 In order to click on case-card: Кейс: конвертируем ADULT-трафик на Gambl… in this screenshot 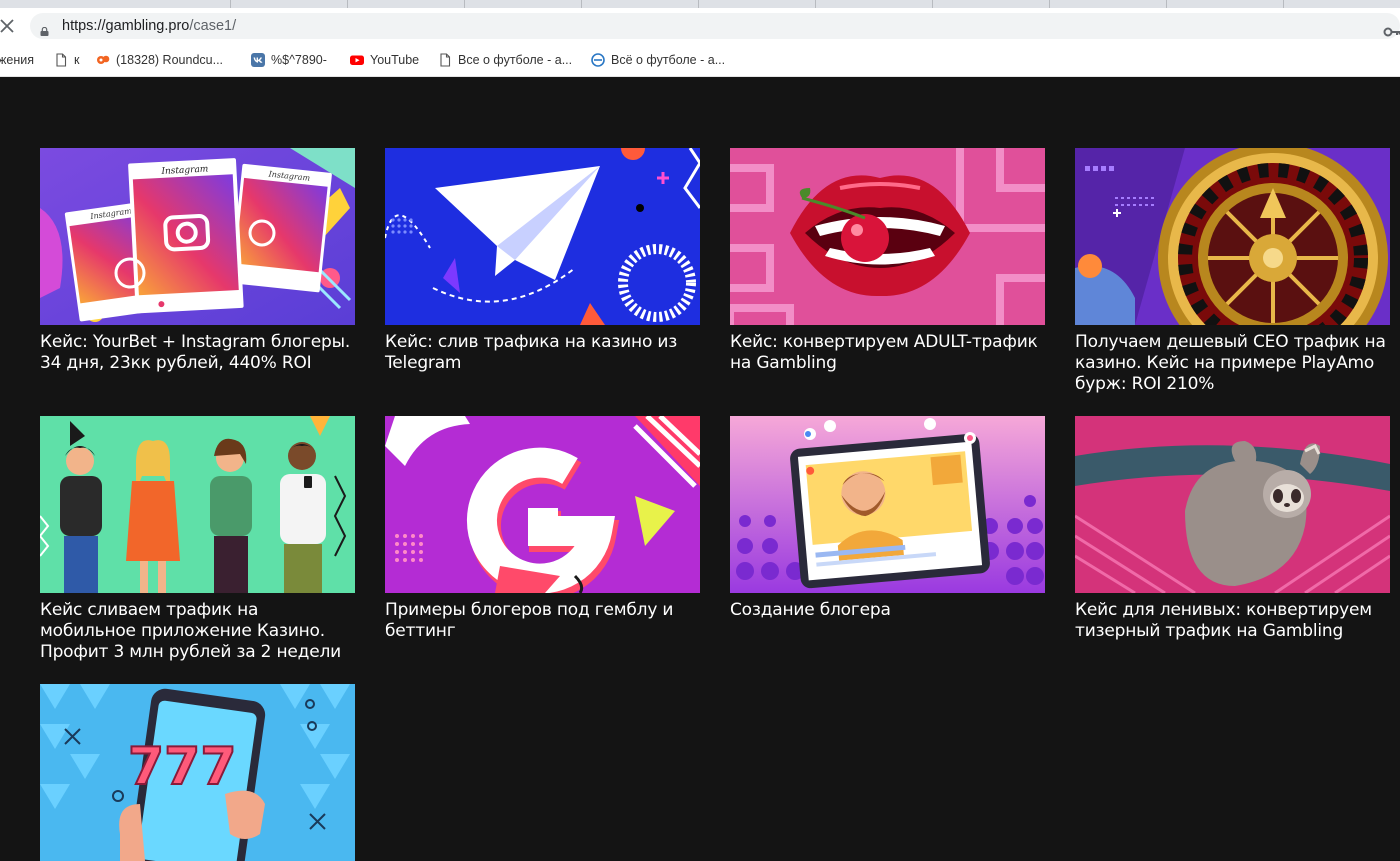, I will do `click(887, 261)`.